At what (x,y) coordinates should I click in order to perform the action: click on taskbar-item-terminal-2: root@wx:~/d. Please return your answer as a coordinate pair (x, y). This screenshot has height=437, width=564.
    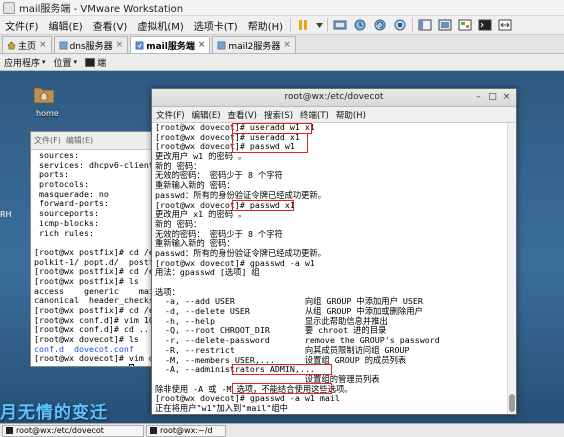
    Looking at the image, I should click on (186, 430).